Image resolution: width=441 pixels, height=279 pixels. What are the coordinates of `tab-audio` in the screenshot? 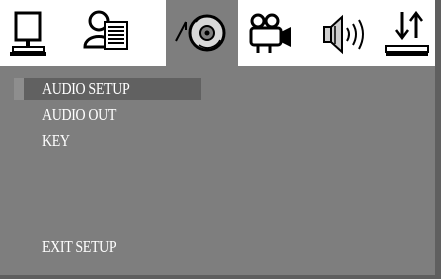 It's located at (202, 33).